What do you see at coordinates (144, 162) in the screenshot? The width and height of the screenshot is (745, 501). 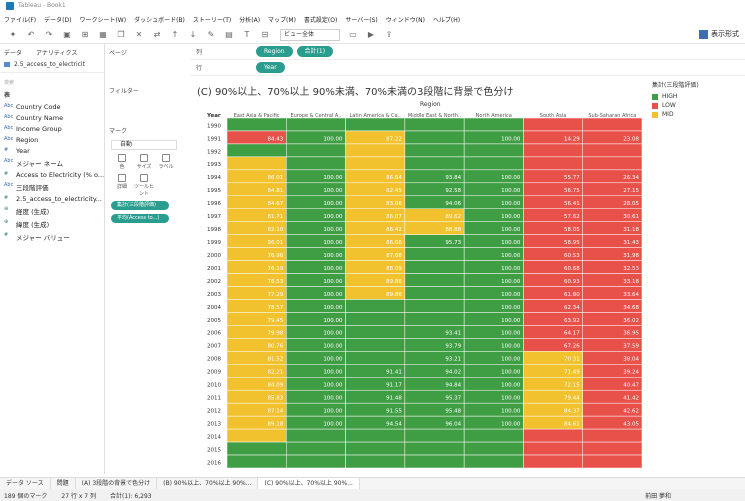 I see `size-button: サイズ` at bounding box center [144, 162].